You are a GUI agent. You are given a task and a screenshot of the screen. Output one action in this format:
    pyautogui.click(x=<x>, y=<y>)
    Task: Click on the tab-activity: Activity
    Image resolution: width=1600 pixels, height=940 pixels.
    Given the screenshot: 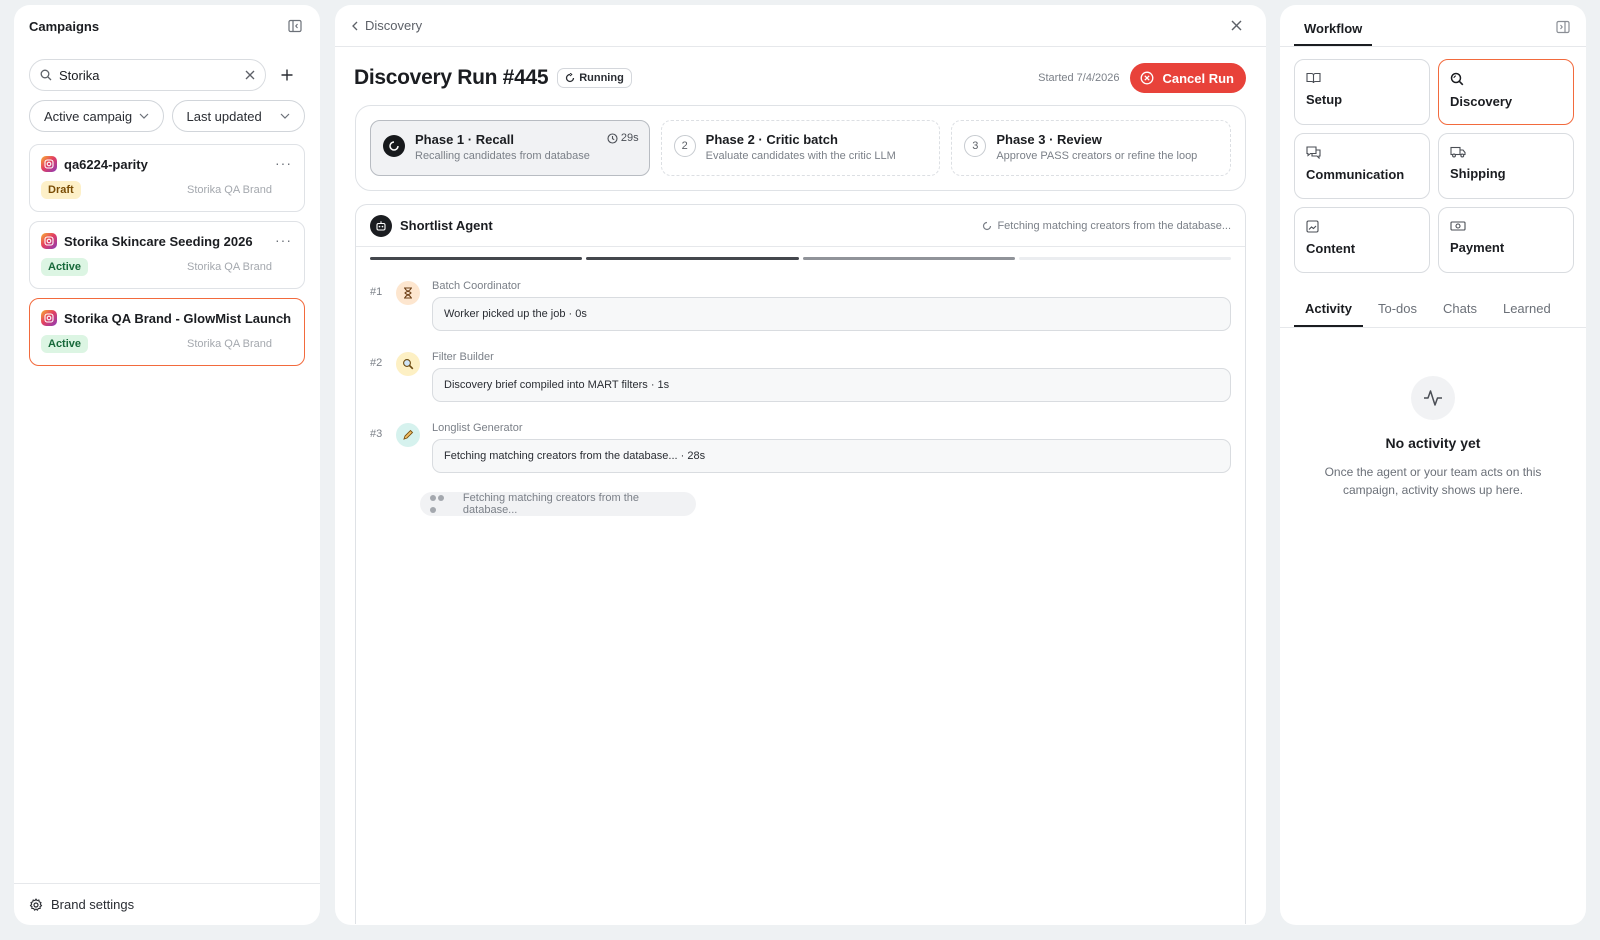 What is the action you would take?
    pyautogui.click(x=1328, y=314)
    